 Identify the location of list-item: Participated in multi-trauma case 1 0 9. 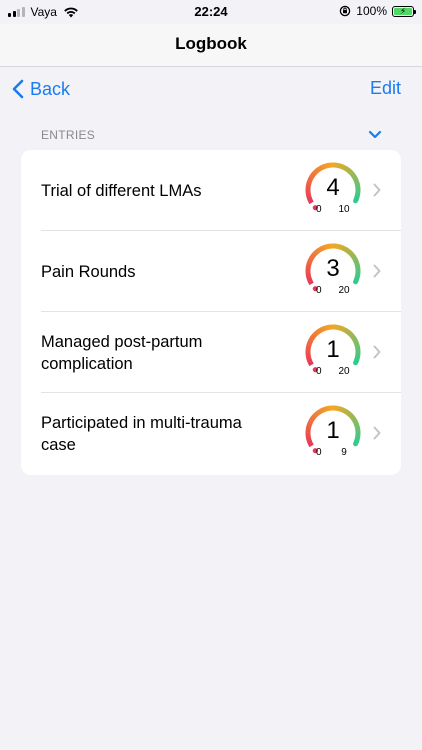
(211, 433).